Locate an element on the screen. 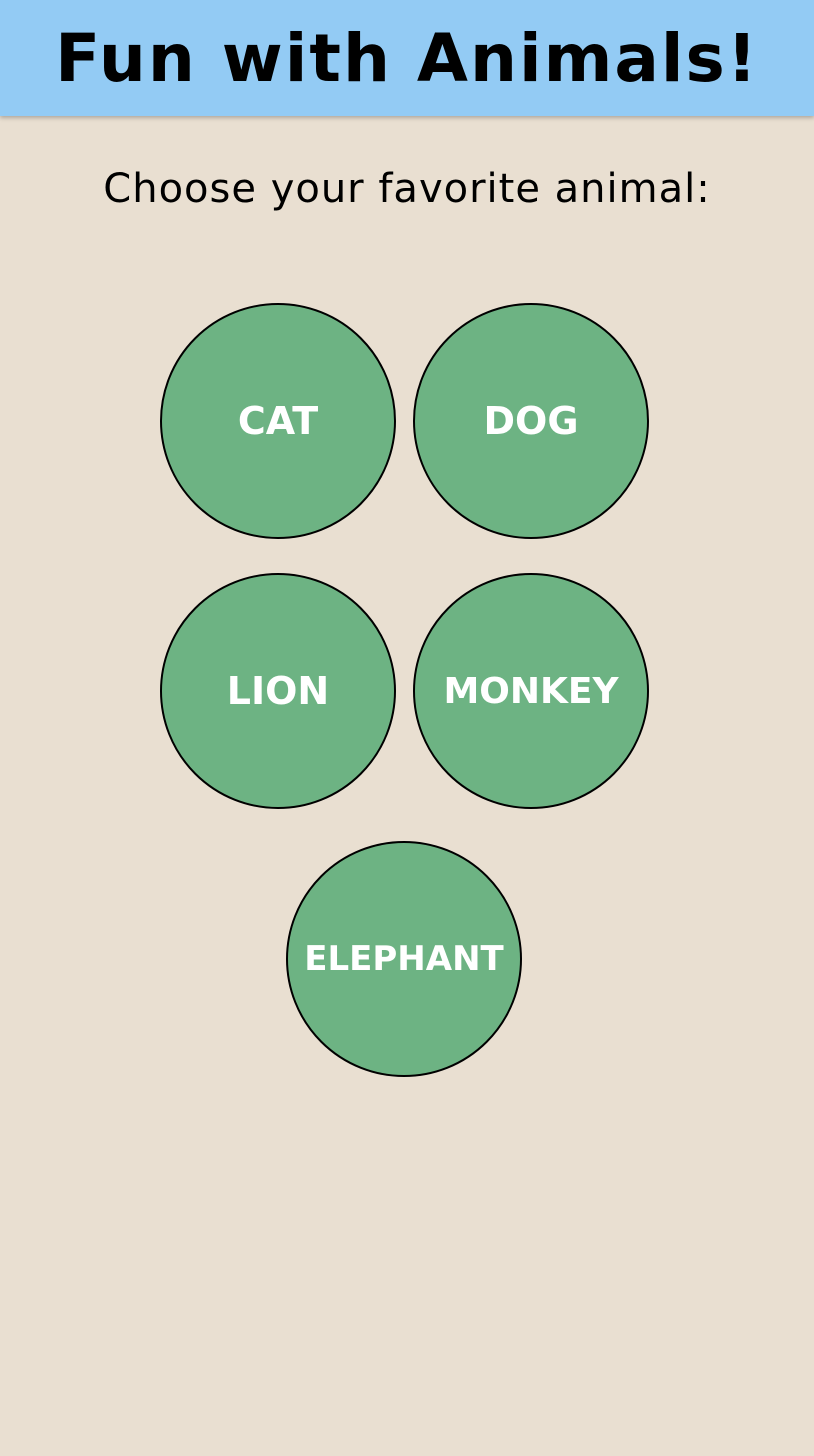 The height and width of the screenshot is (1456, 814). dog-button: DOG is located at coordinates (531, 421).